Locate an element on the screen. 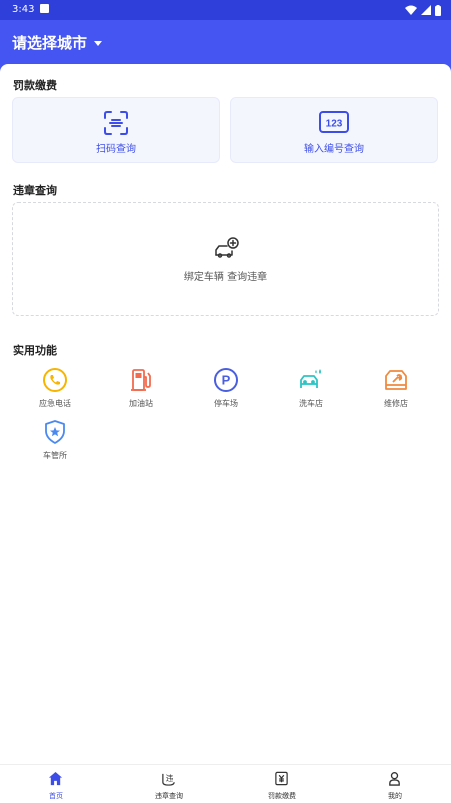 This screenshot has width=451, height=803. repair-shop-icon is located at coordinates (396, 380).